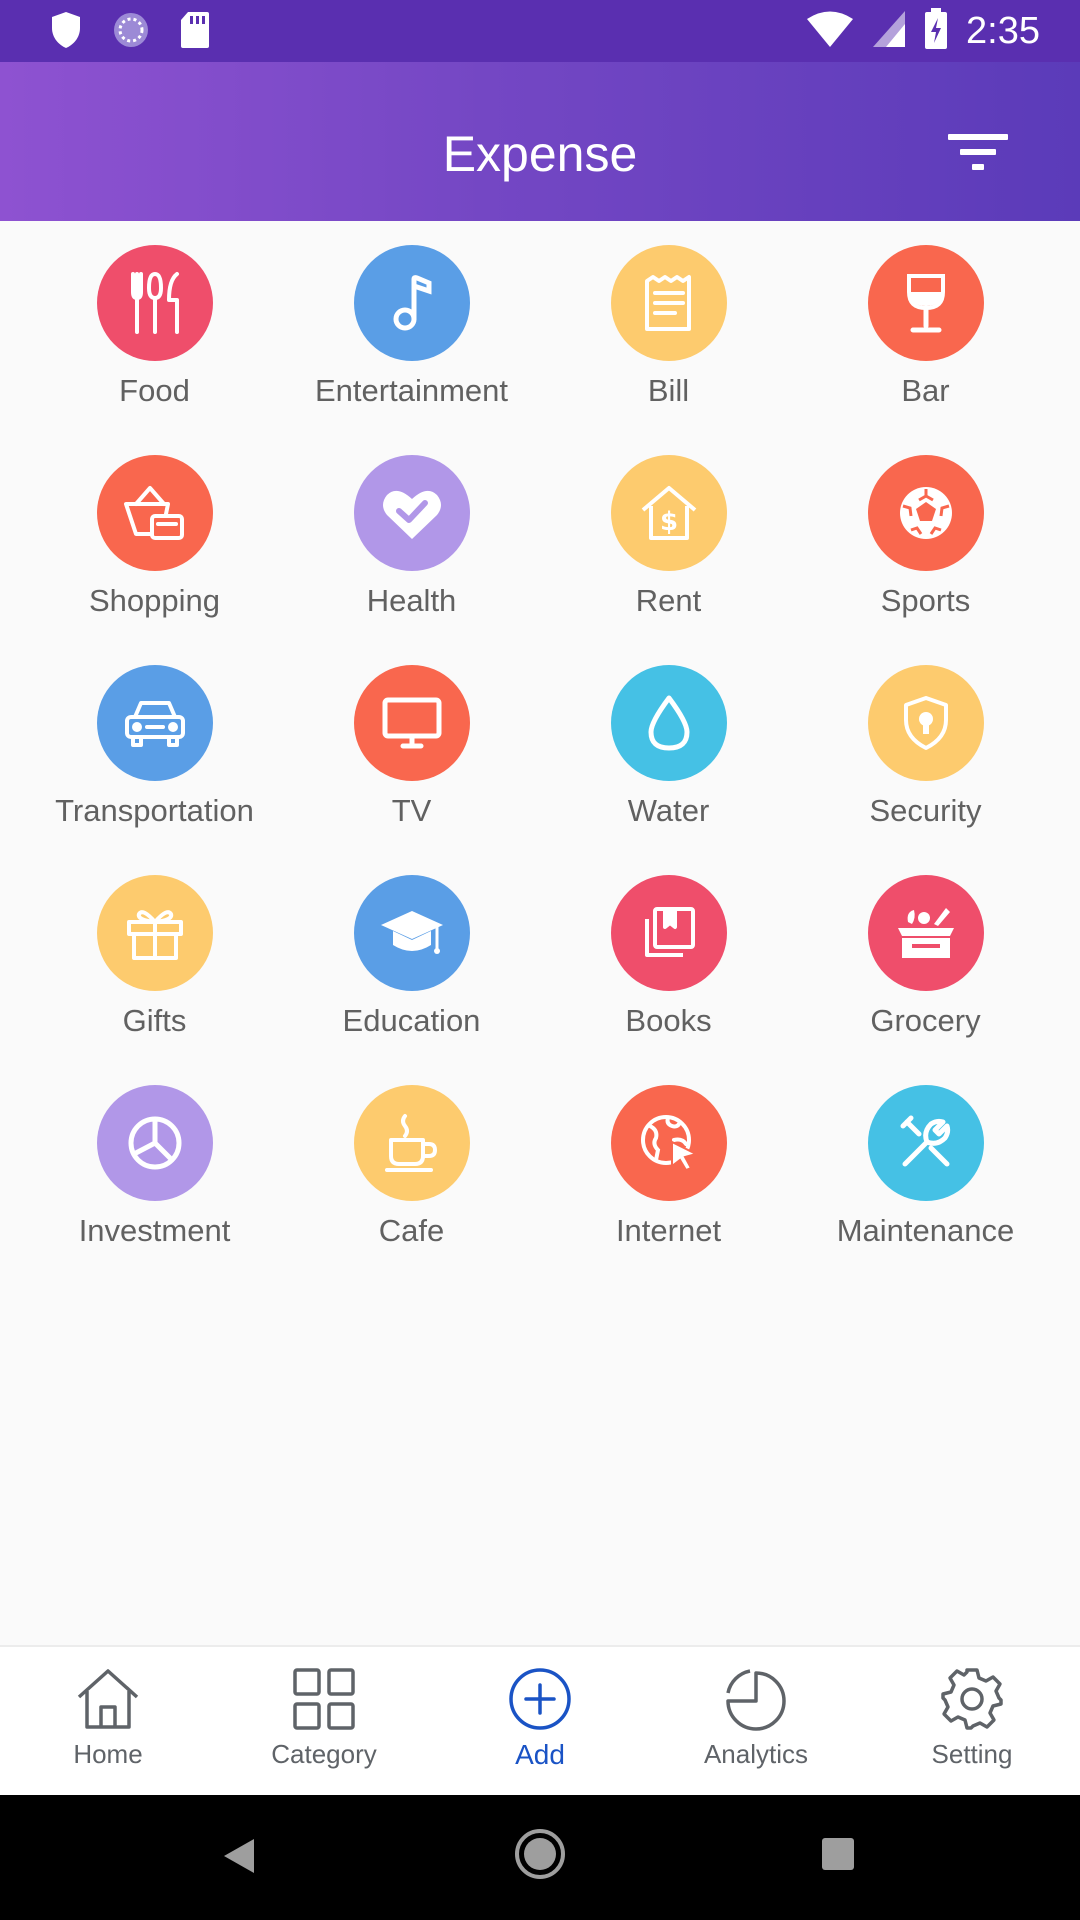 The height and width of the screenshot is (1920, 1080). I want to click on category-bar: Bar, so click(925, 350).